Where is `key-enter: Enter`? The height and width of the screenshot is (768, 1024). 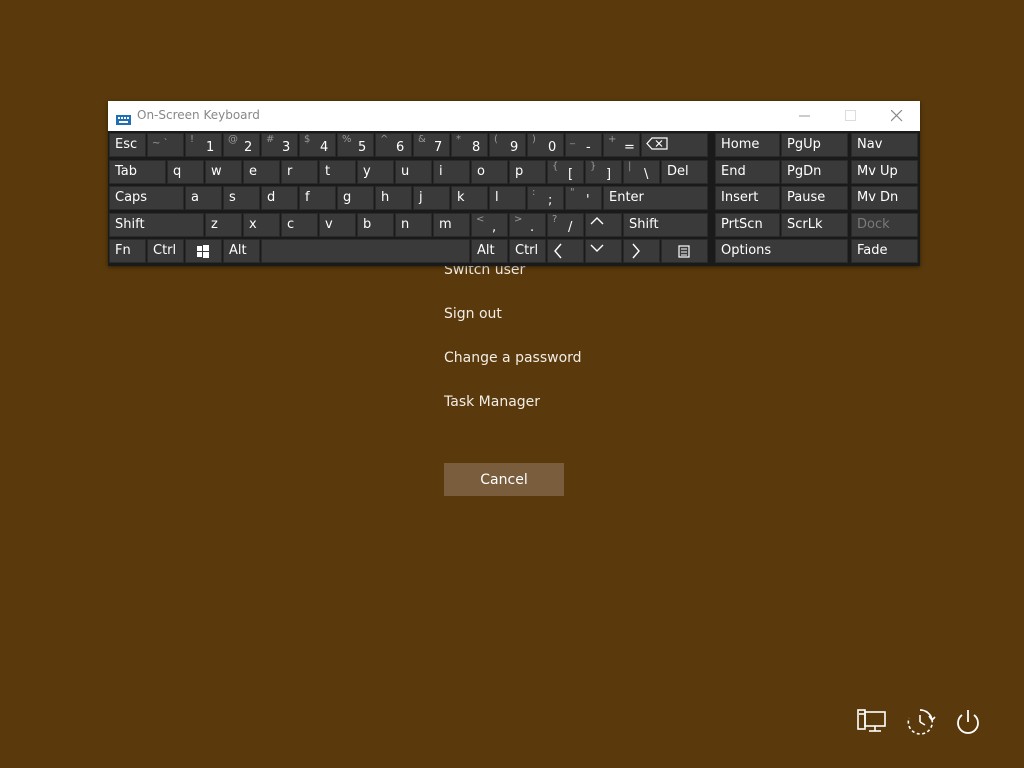
key-enter: Enter is located at coordinates (655, 198).